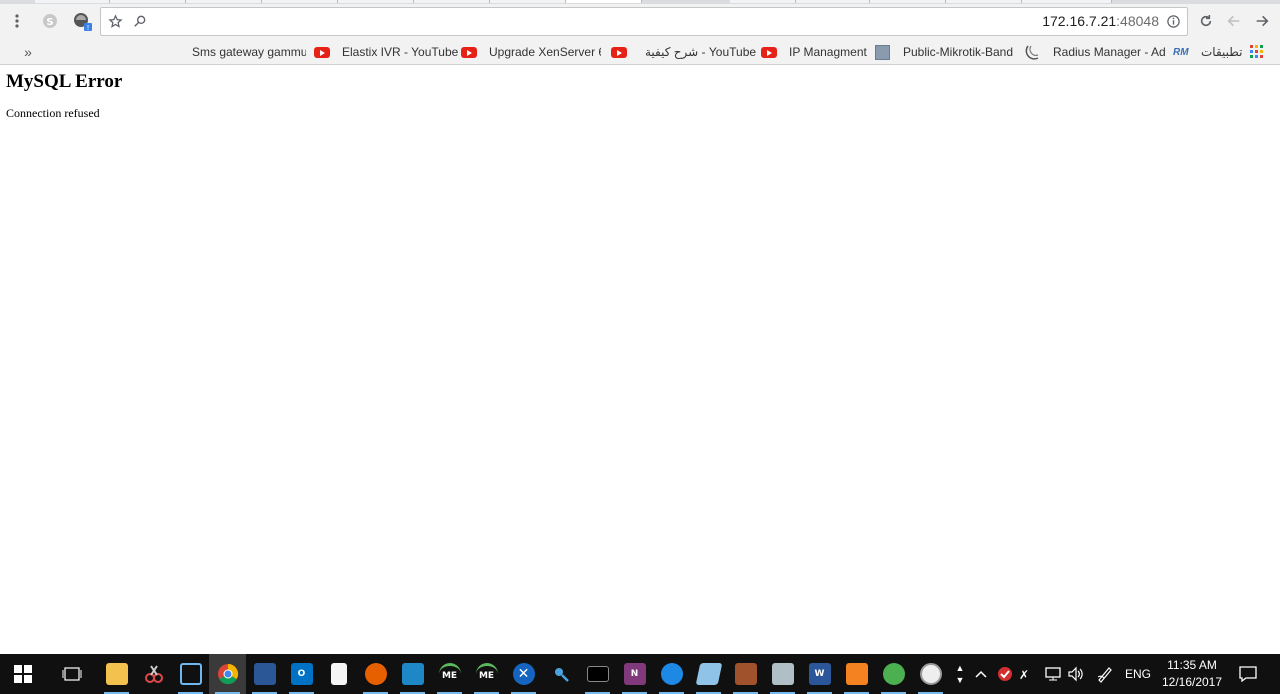 The image size is (1280, 694). I want to click on bookmark-youtube-arabic: شرح كيفية - YouTube, so click(684, 52).